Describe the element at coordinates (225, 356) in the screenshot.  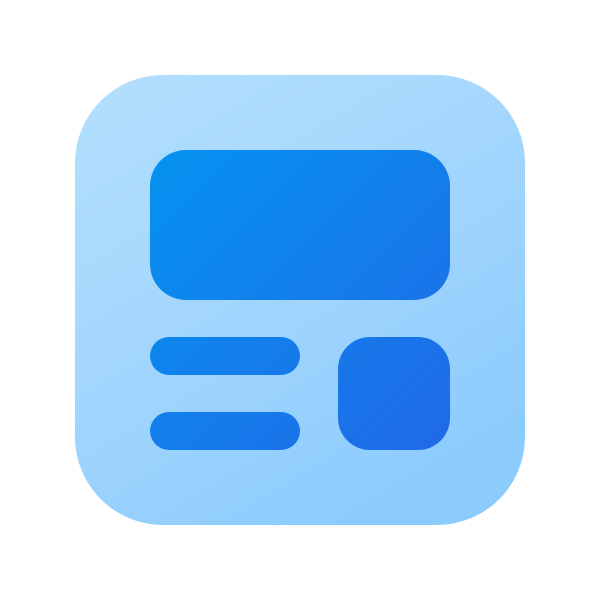
I see `layout-line-top` at that location.